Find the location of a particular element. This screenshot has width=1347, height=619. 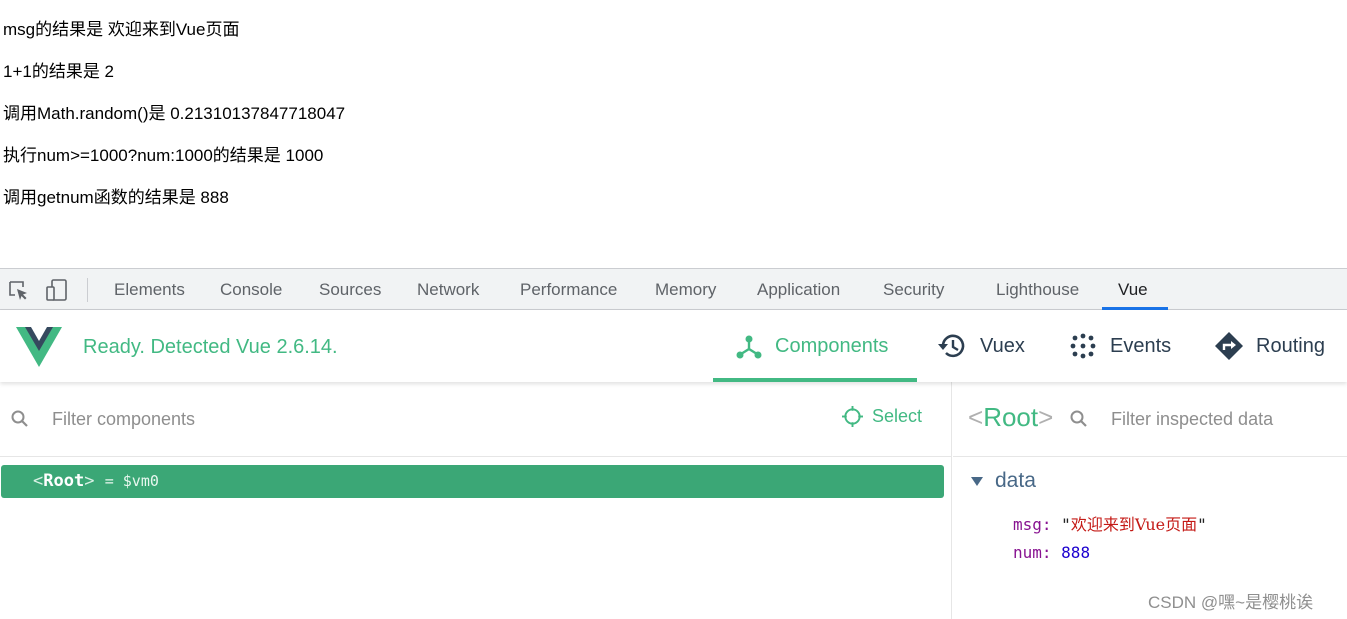

nav-vuex: Vuex is located at coordinates (980, 346).